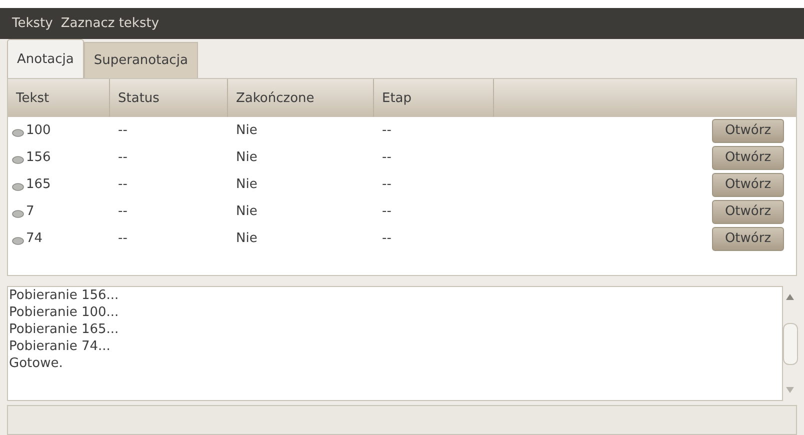  Describe the element at coordinates (790, 297) in the screenshot. I see `up-arrow-icon` at that location.